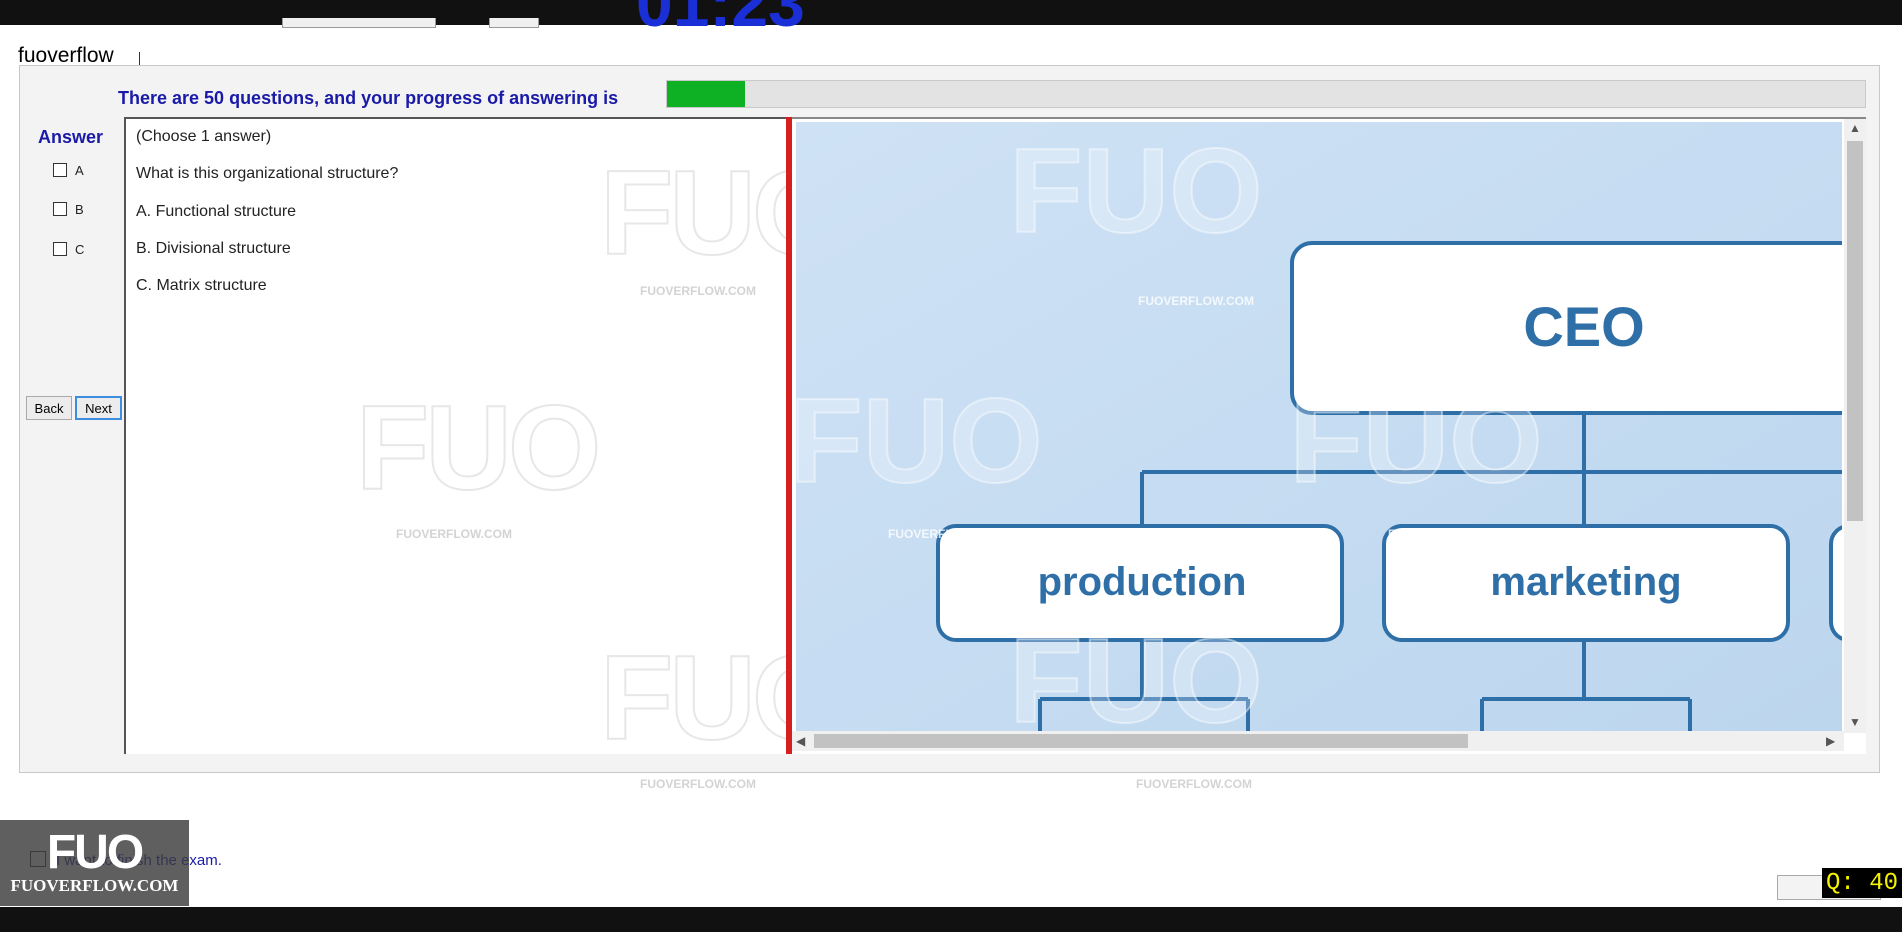 The image size is (1902, 932). What do you see at coordinates (720, 20) in the screenshot?
I see `exam-timer: 01:23` at bounding box center [720, 20].